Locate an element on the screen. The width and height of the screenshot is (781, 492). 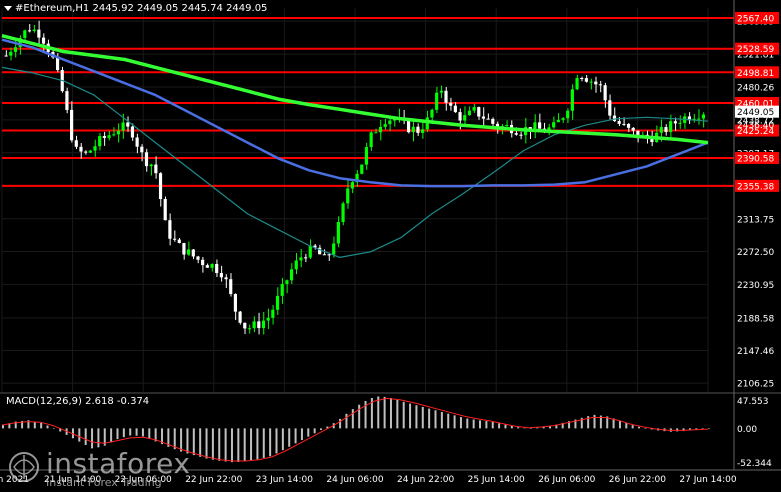
time-tick-label: 25 Jun 14:00 is located at coordinates (496, 480).